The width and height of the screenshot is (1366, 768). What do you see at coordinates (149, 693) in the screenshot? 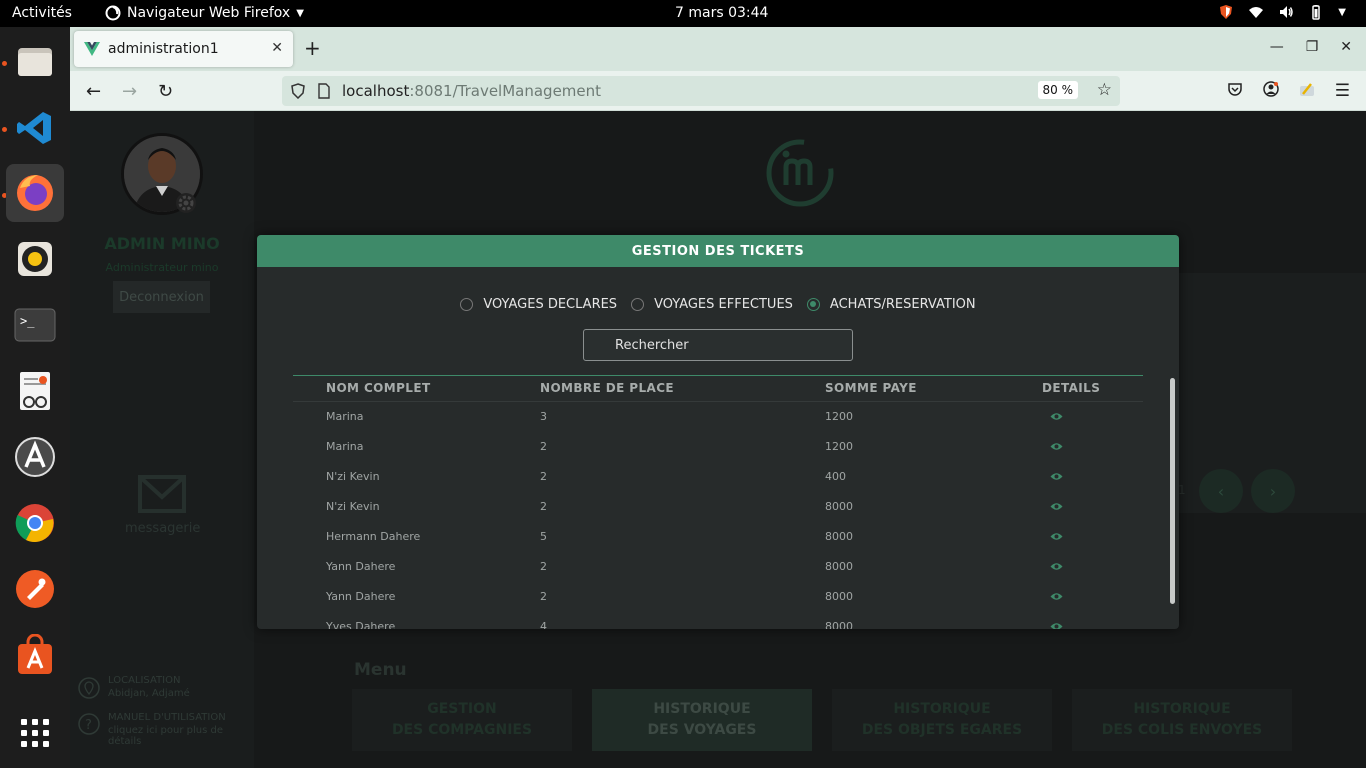
I see `location-value: Abidjan, Adjamé` at bounding box center [149, 693].